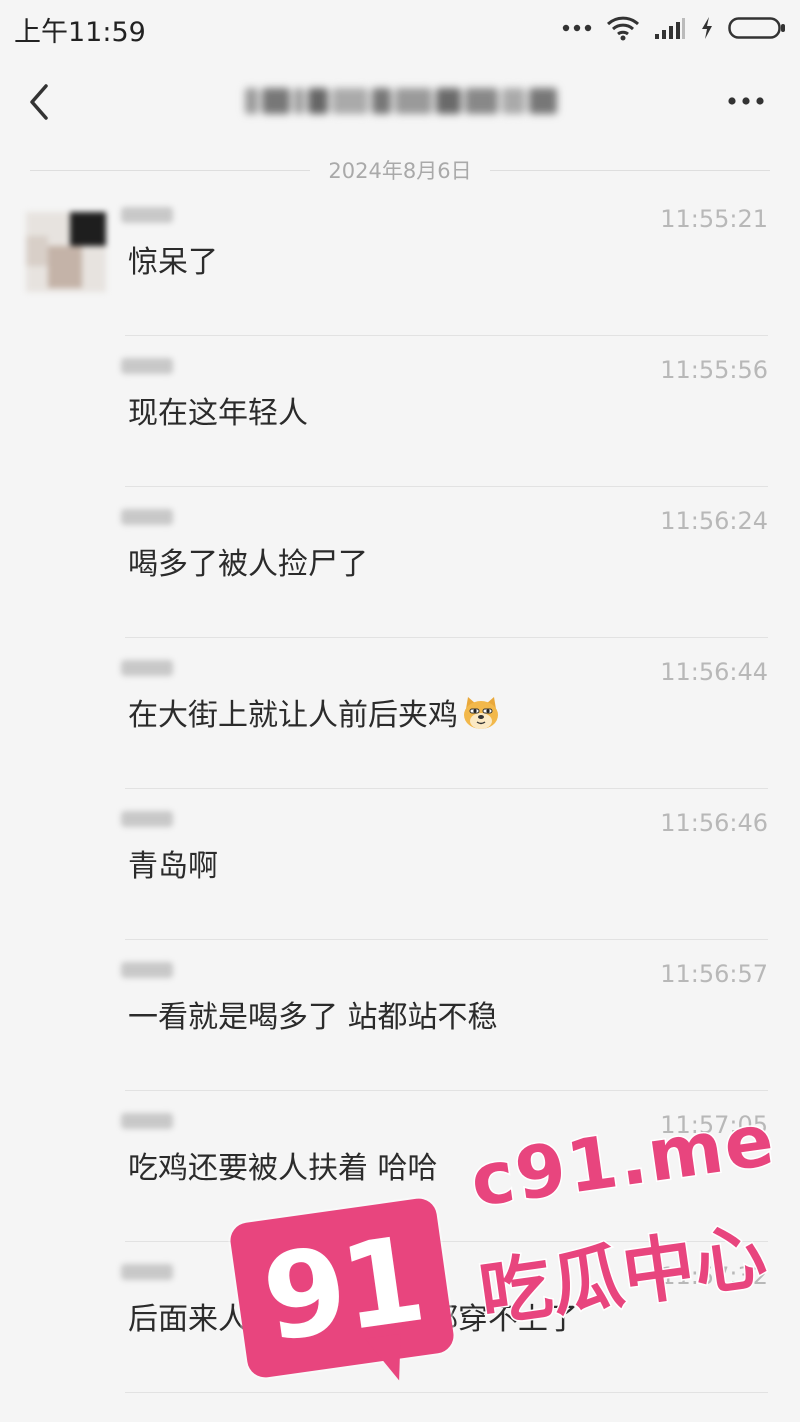 The width and height of the screenshot is (800, 1422). I want to click on date-label: 2024年8月6日, so click(400, 171).